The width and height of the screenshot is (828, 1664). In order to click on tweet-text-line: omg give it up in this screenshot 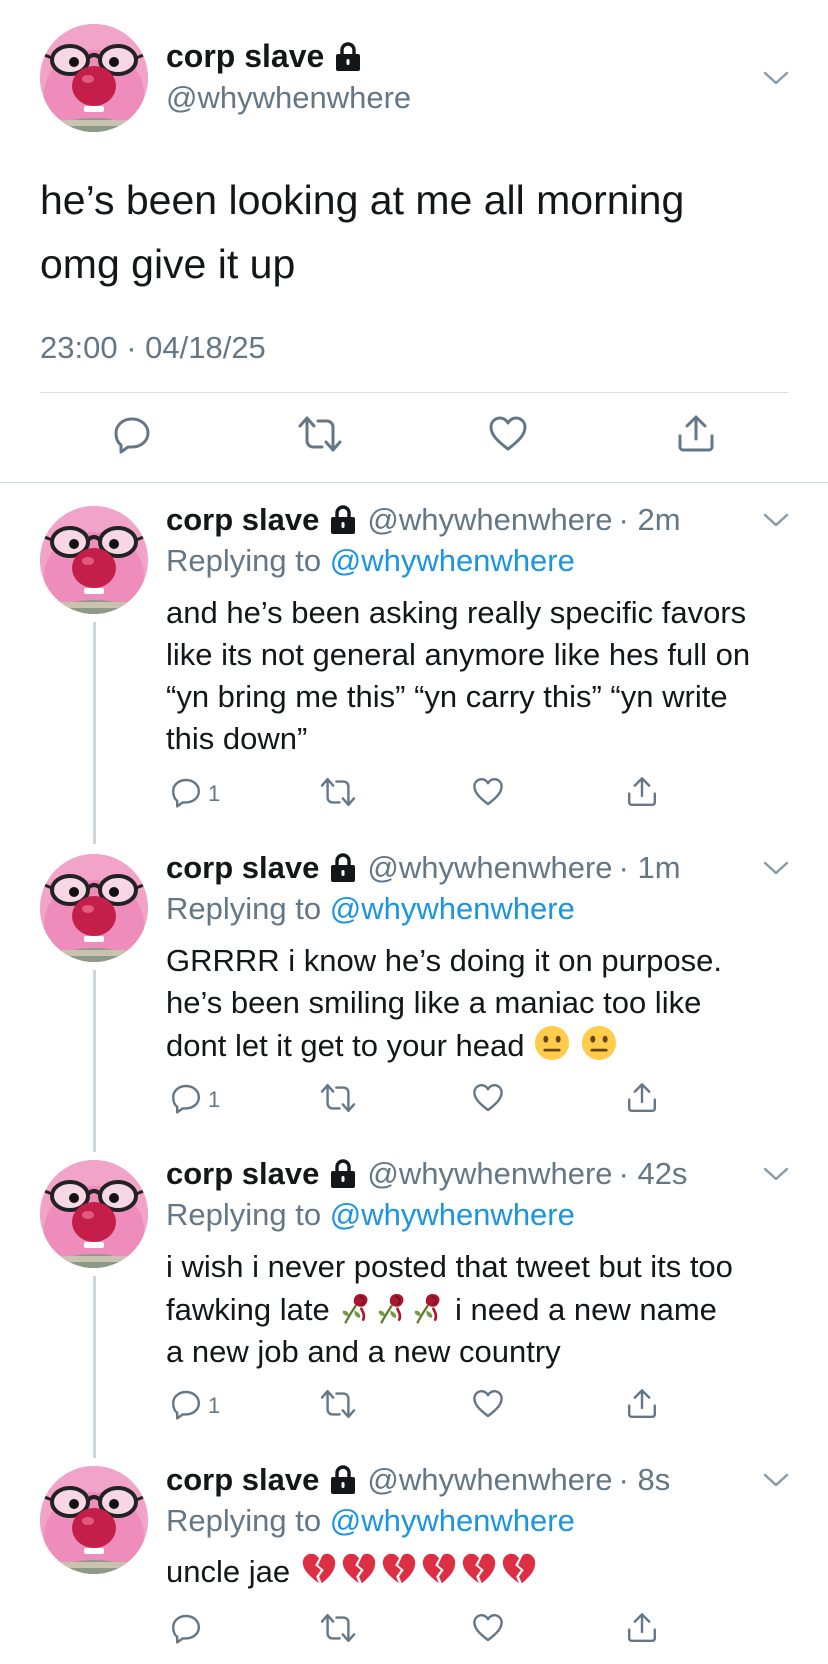, I will do `click(168, 264)`.